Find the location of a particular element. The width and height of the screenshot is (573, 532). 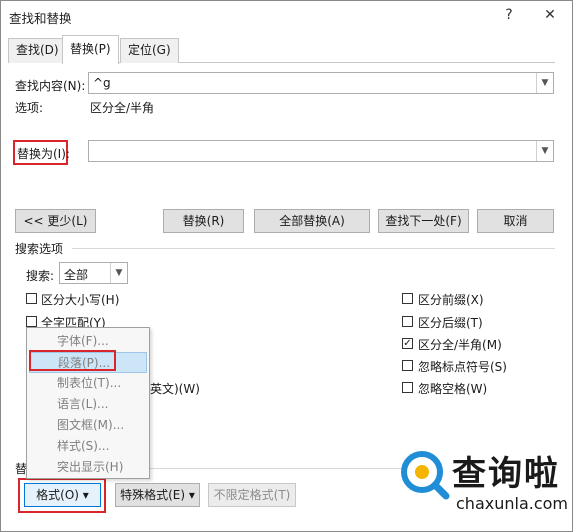

match-suffix-checkbox is located at coordinates (407, 321).